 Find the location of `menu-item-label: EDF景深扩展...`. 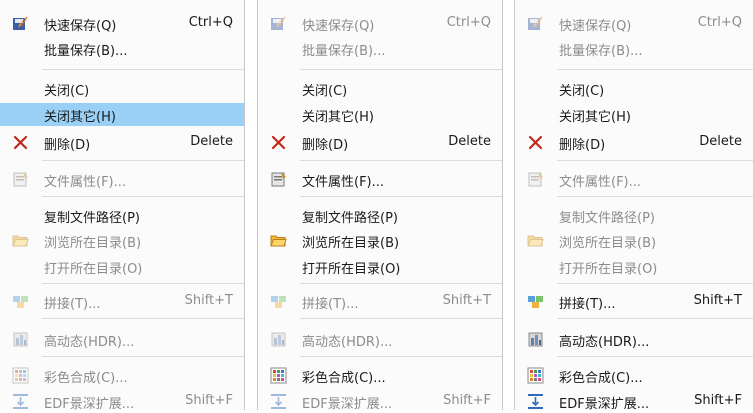

menu-item-label: EDF景深扩展... is located at coordinates (89, 404).